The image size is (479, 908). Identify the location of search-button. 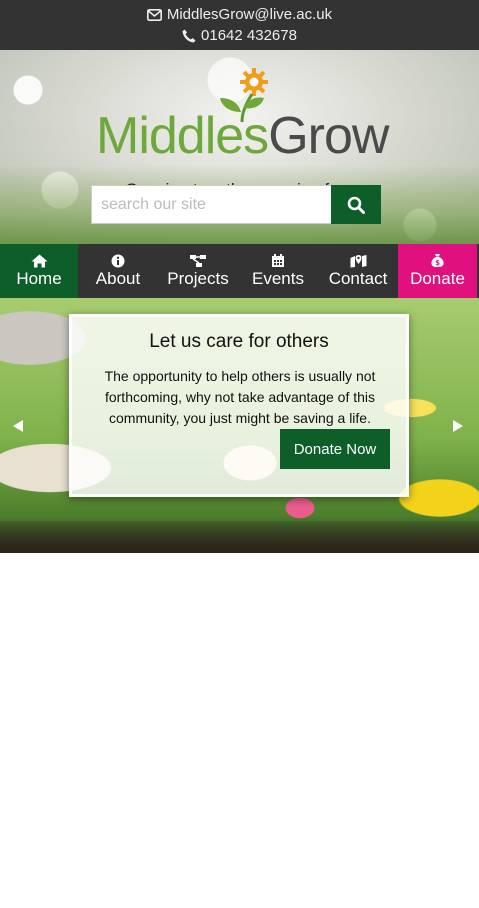
(356, 204).